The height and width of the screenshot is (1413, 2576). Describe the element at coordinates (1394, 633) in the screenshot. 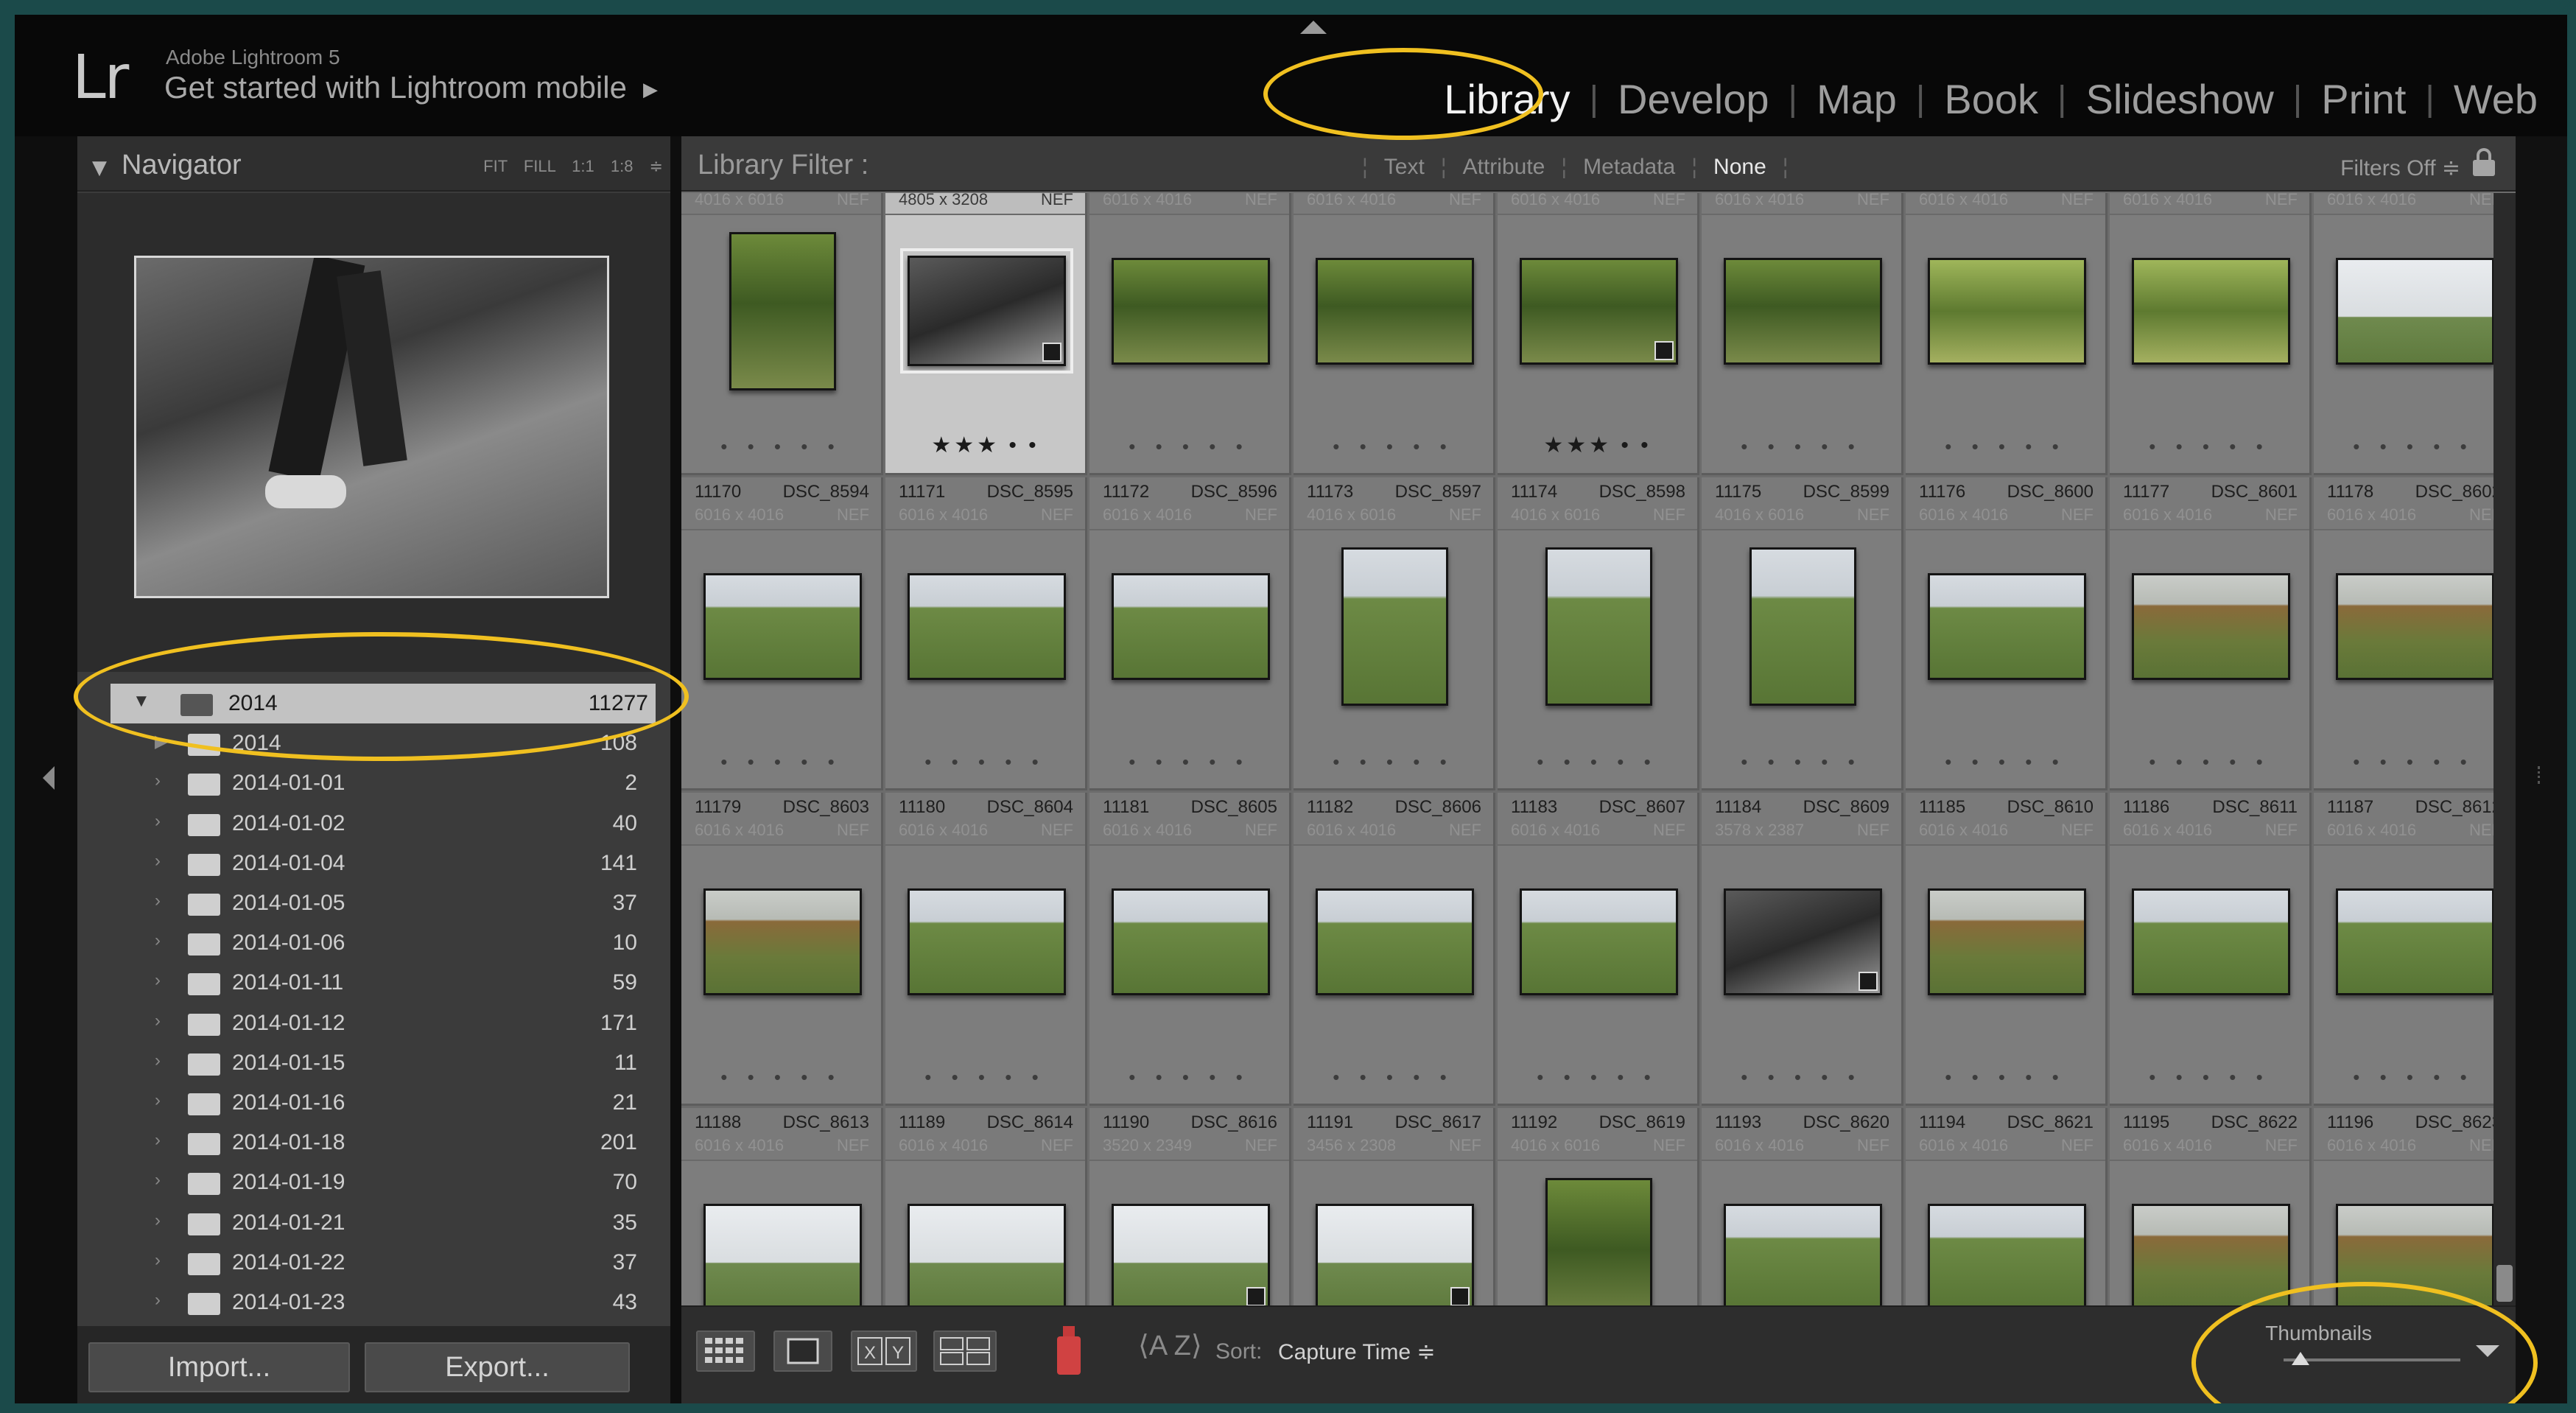

I see `thumbnail-cell: 11173 DSC_8597 4016 x 6016 NEF • • • • •` at that location.